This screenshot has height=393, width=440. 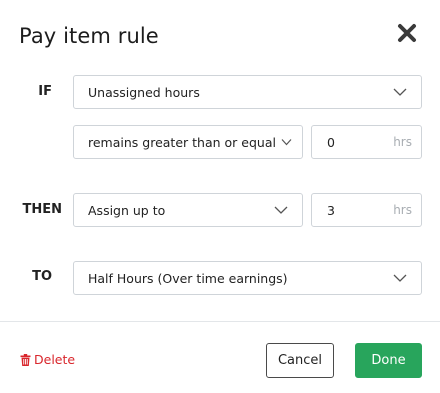 What do you see at coordinates (45, 91) in the screenshot?
I see `if-label: IF` at bounding box center [45, 91].